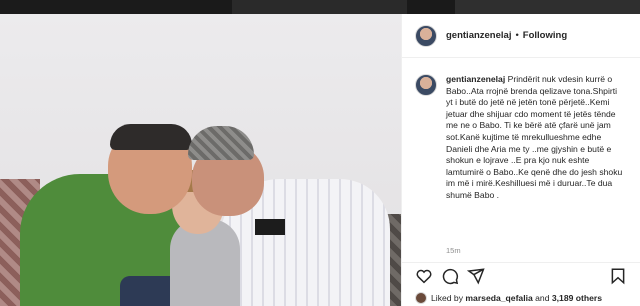 This screenshot has height=306, width=640. What do you see at coordinates (476, 276) in the screenshot?
I see `paper-plane-icon` at bounding box center [476, 276].